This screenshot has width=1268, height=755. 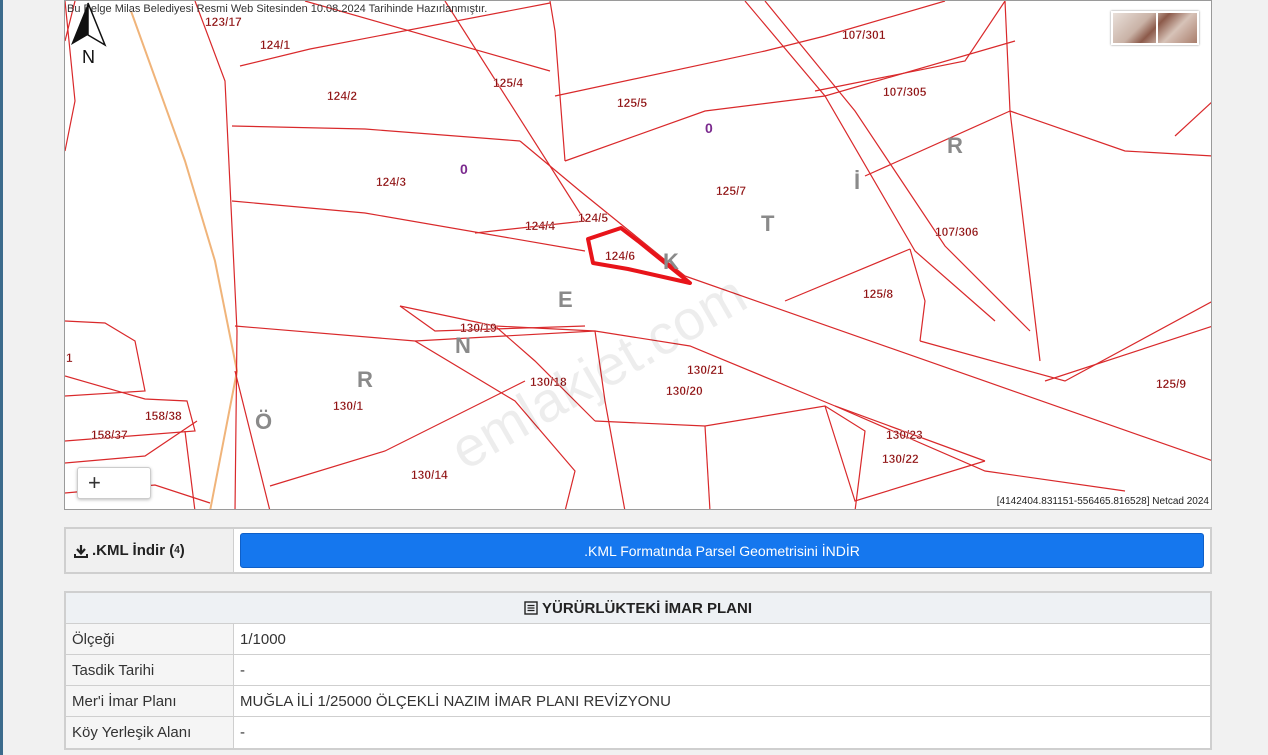 What do you see at coordinates (69, 358) in the screenshot?
I see `parcel-label: 1` at bounding box center [69, 358].